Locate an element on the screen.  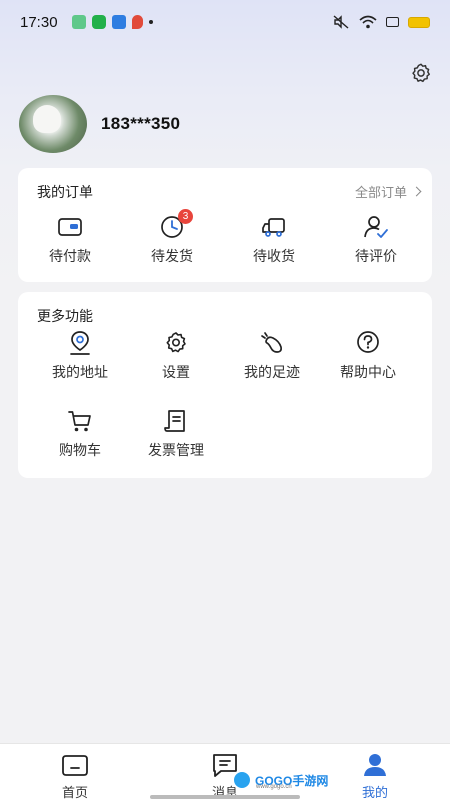
notification-icons is located at coordinates (112, 22).